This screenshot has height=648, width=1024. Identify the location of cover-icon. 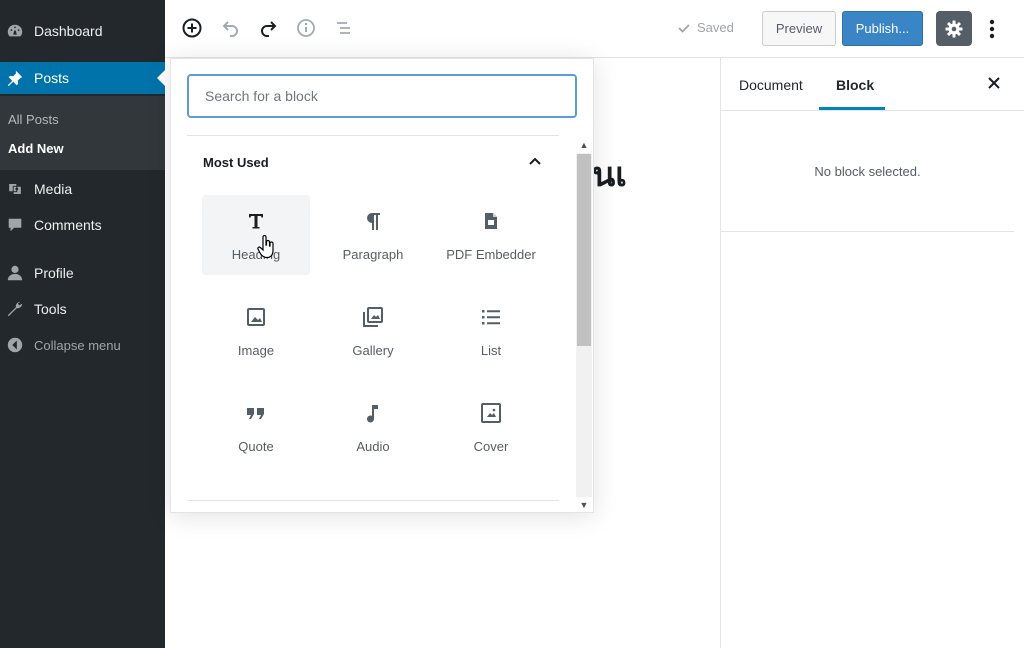
(491, 413).